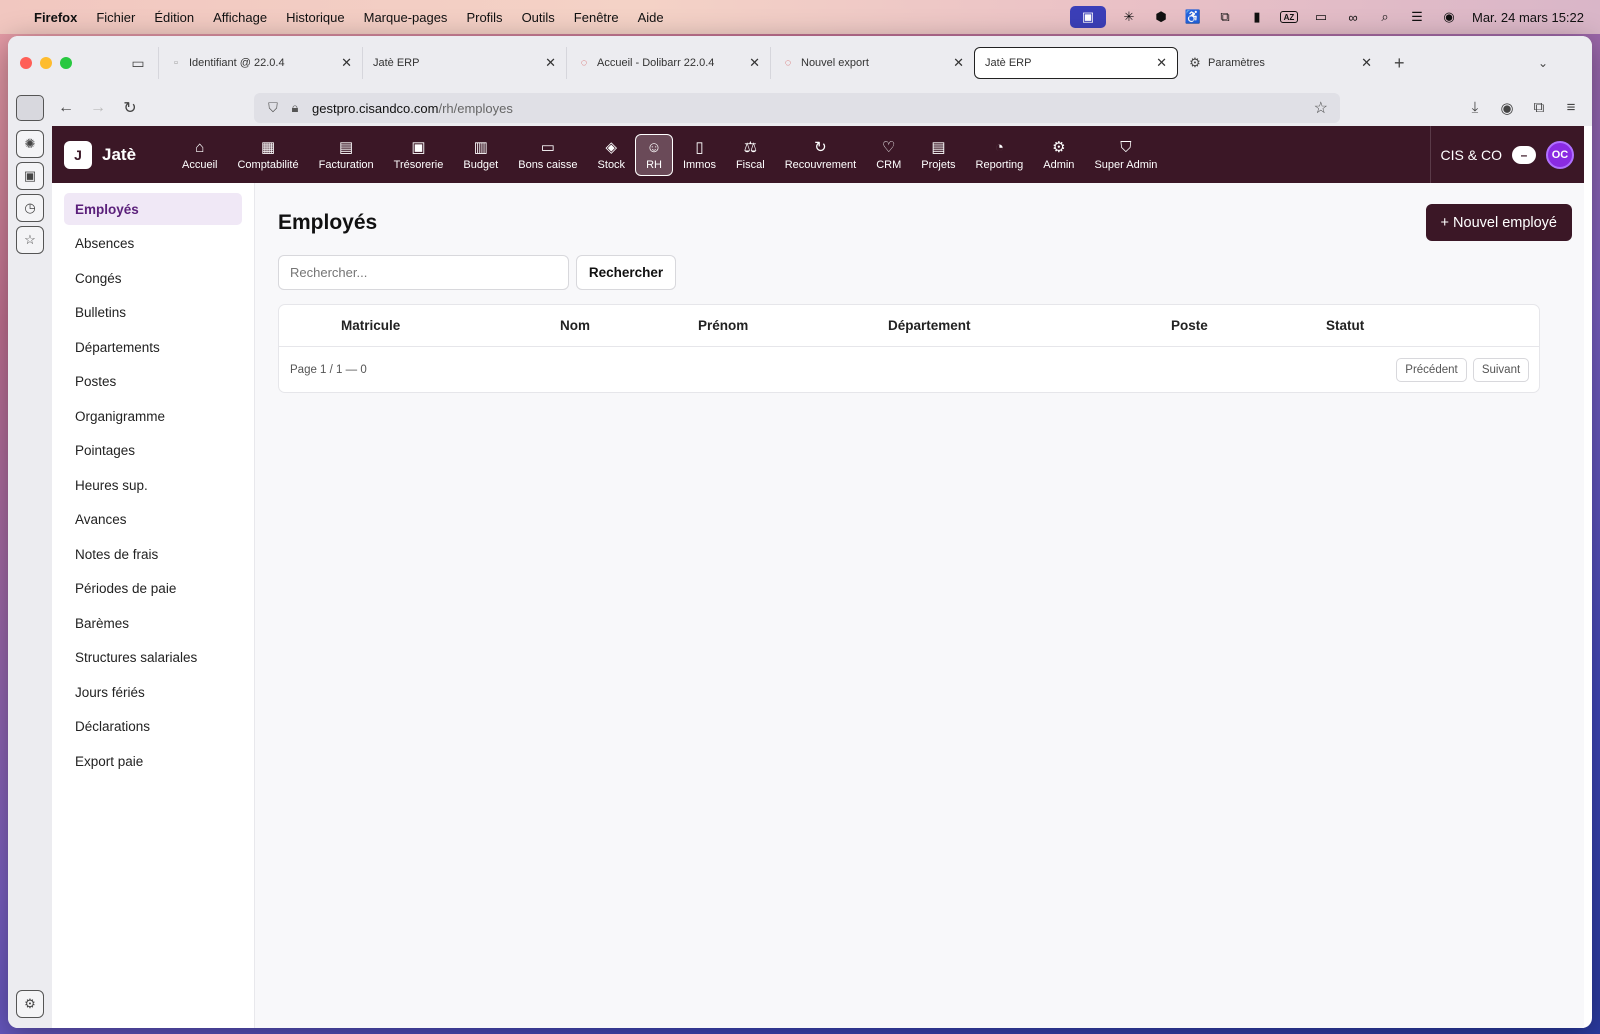 This screenshot has height=1034, width=1600. What do you see at coordinates (98, 108) in the screenshot?
I see `forward-arrow-icon: →` at bounding box center [98, 108].